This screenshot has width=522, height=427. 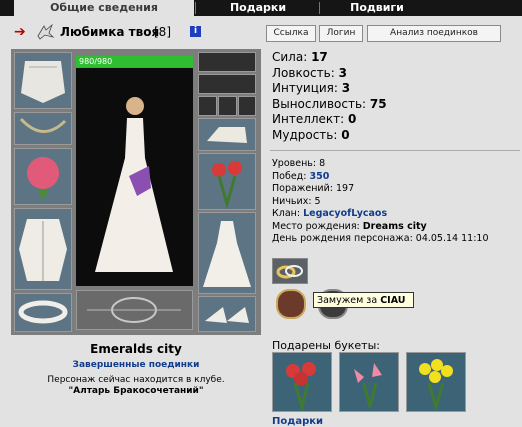 What do you see at coordinates (301, 387) in the screenshot?
I see `red-tulip-bouquet-icon` at bounding box center [301, 387].